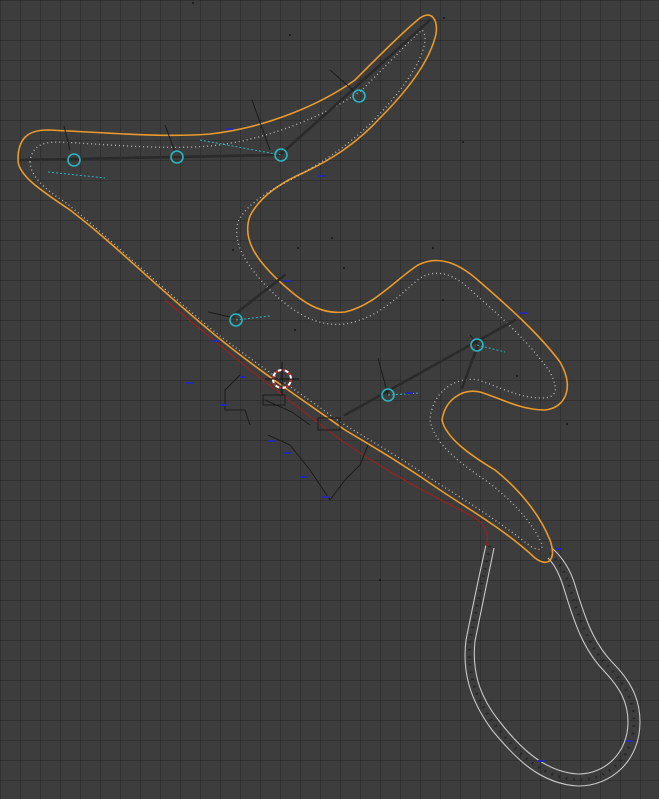 The height and width of the screenshot is (799, 659). Describe the element at coordinates (282, 379) in the screenshot. I see `3d-cursor-icon` at that location.